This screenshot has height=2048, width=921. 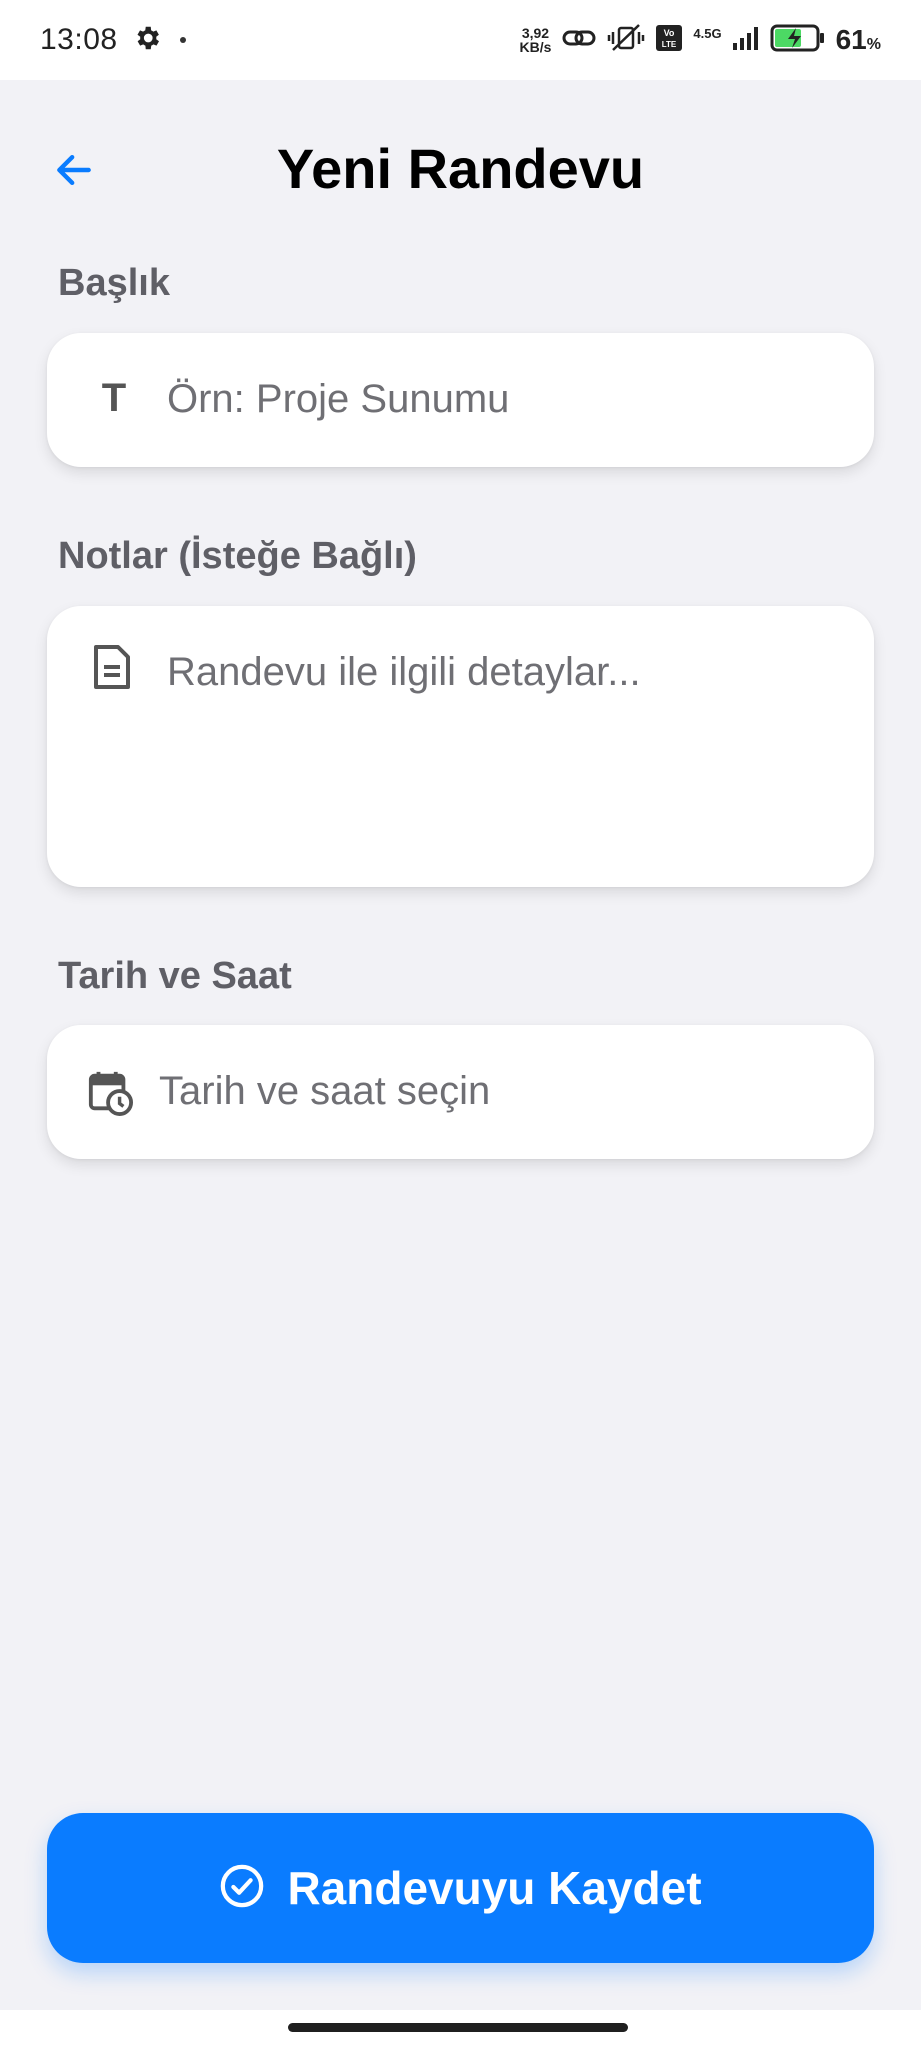 I want to click on check-circle-icon, so click(x=242, y=1888).